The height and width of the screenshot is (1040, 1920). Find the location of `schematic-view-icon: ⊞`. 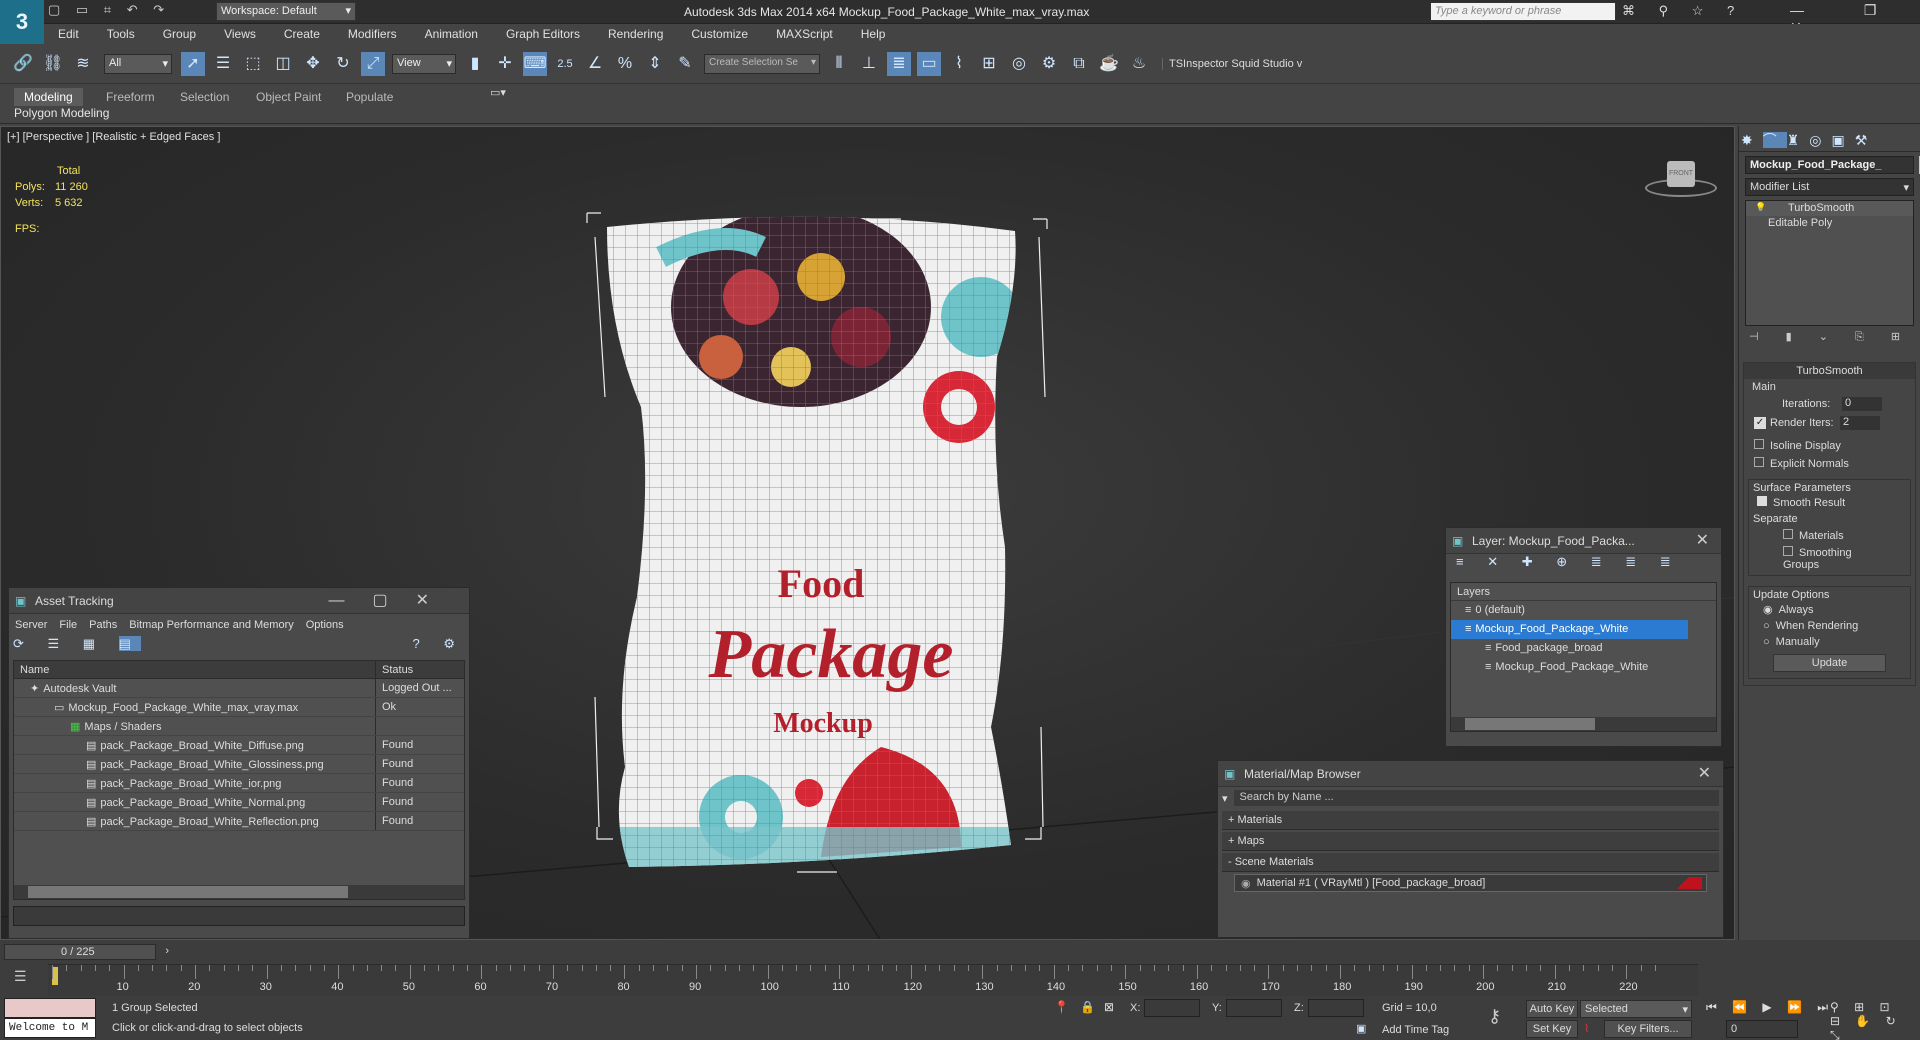

schematic-view-icon: ⊞ is located at coordinates (989, 64).